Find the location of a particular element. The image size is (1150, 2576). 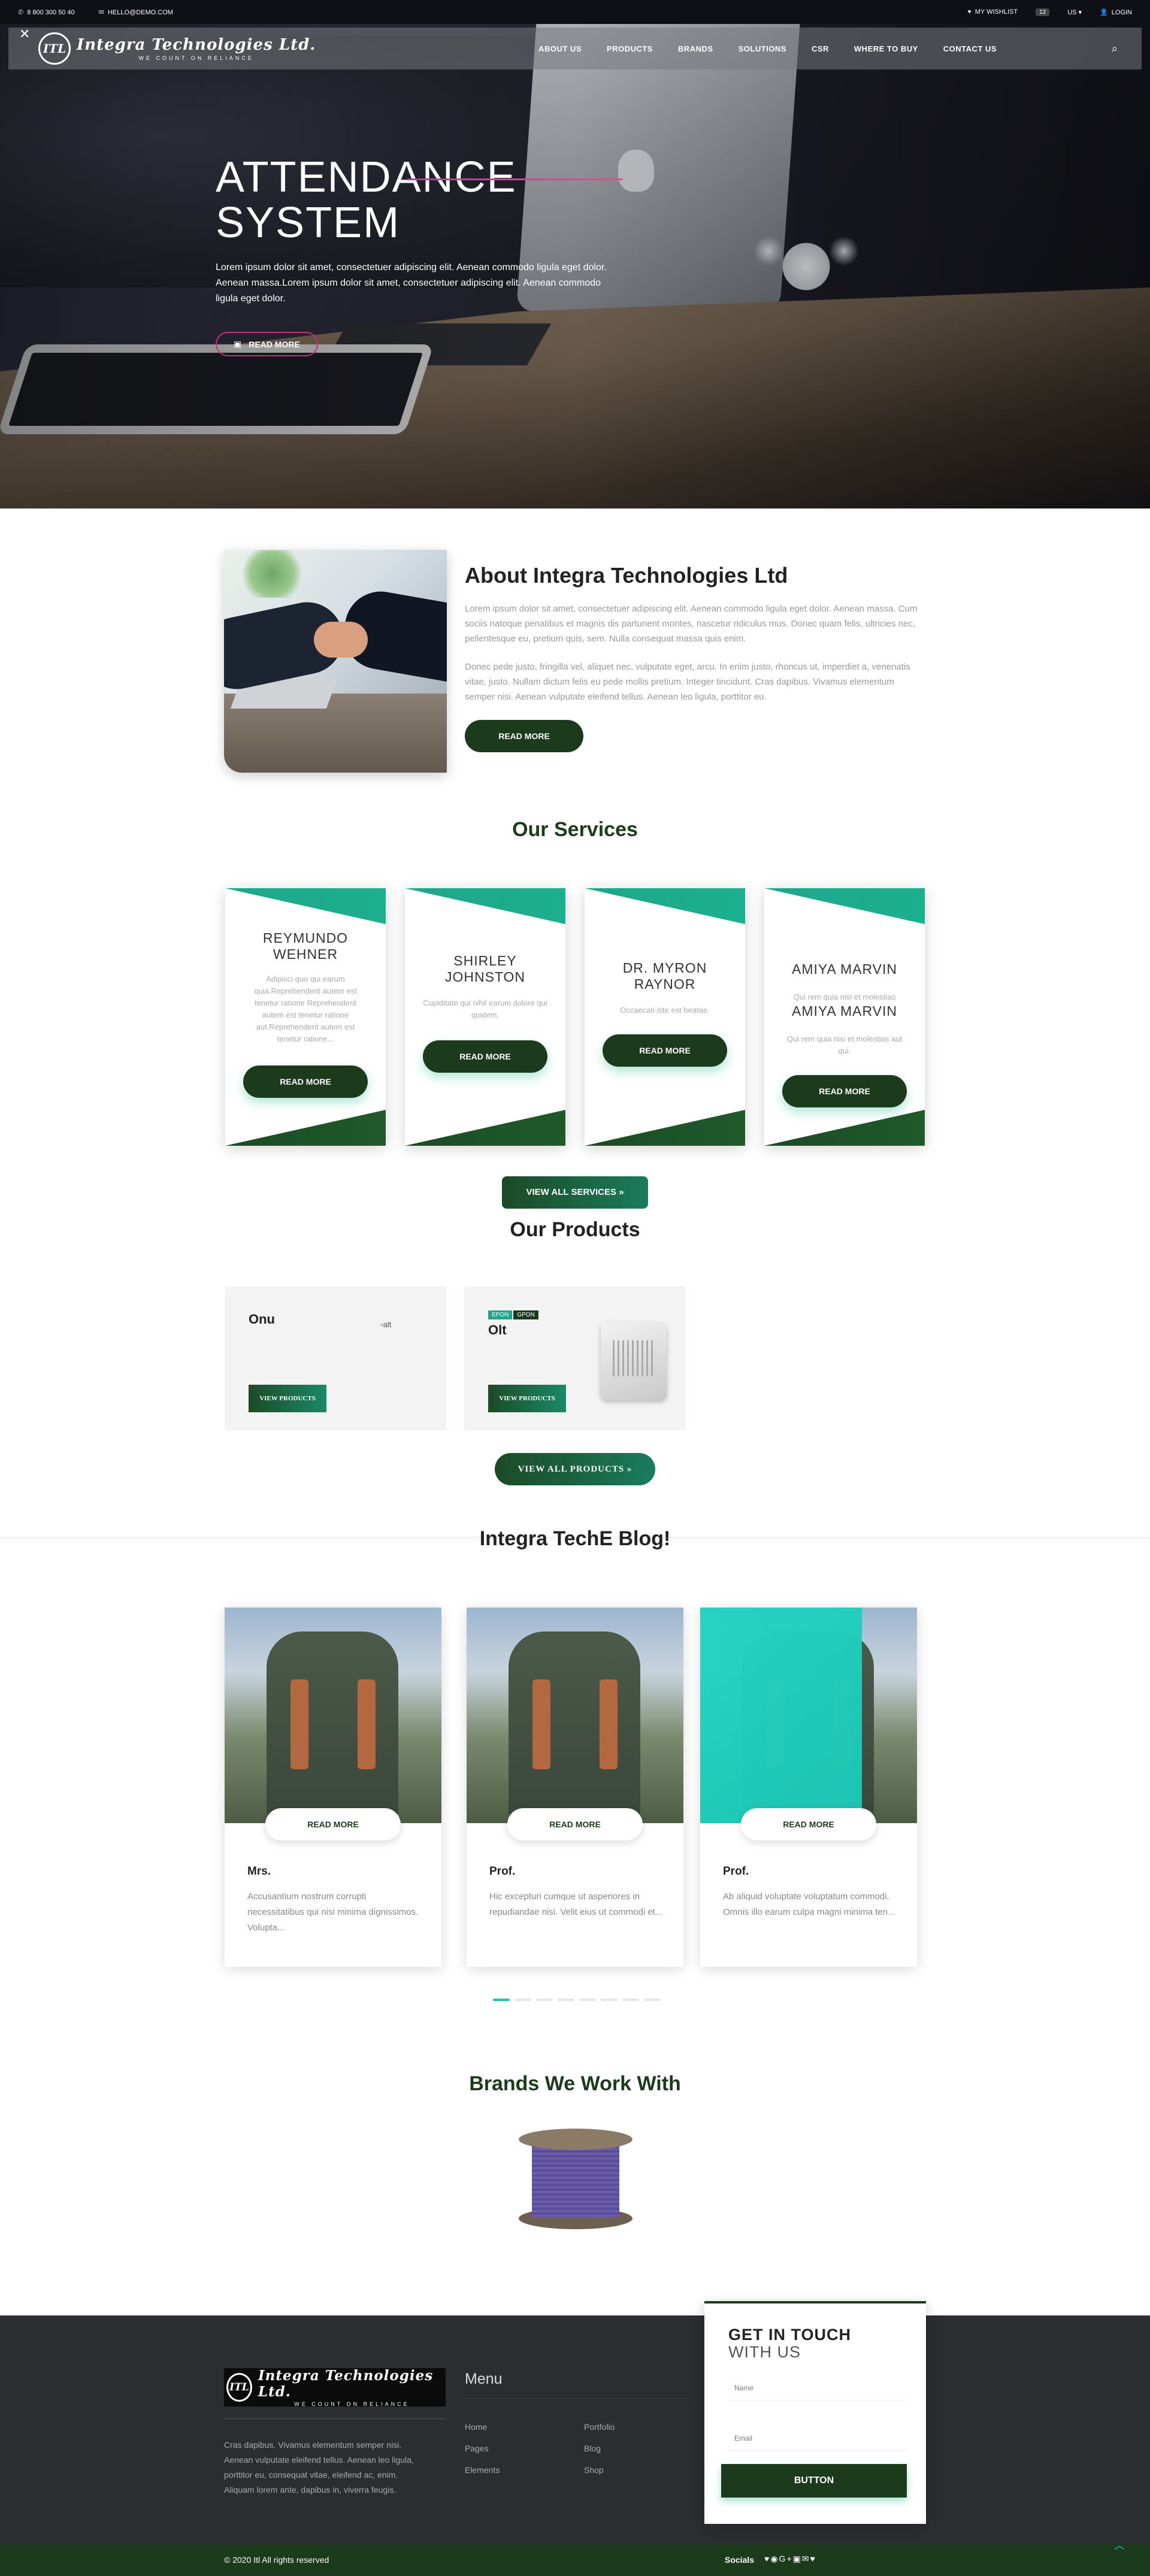

email-field is located at coordinates (818, 2438).